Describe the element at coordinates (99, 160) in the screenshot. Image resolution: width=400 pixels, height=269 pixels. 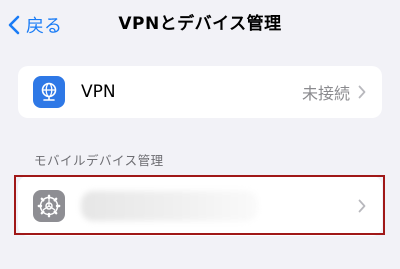
I see `section-header-mdm: モバイルデバイス管理` at that location.